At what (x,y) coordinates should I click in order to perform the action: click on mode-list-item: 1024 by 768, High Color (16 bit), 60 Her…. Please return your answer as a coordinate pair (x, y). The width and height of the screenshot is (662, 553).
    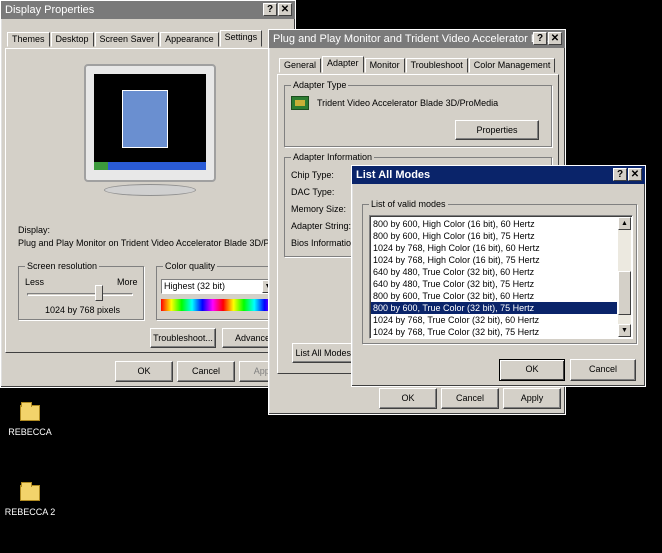
    Looking at the image, I should click on (494, 248).